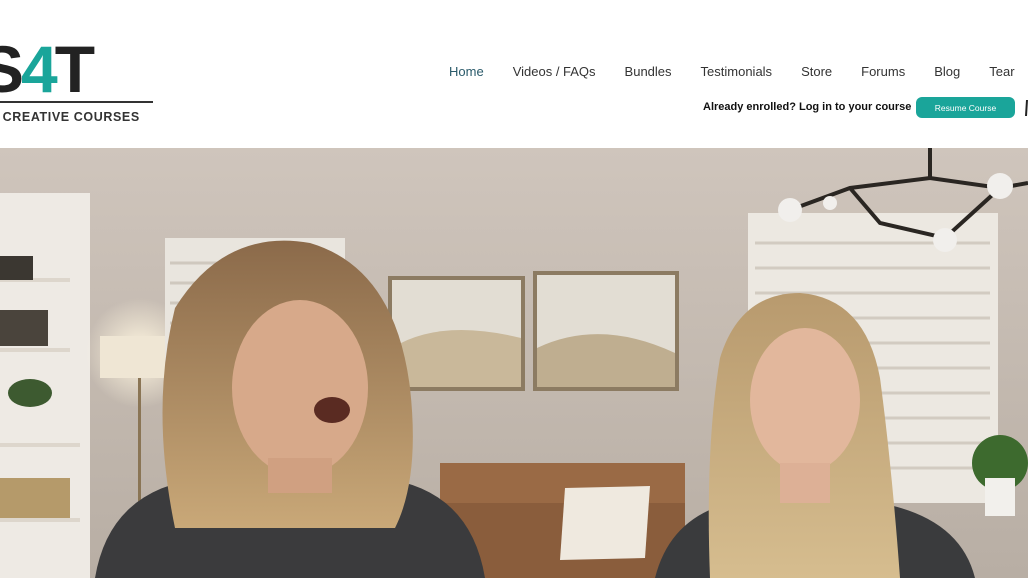  I want to click on logo-divider, so click(76, 102).